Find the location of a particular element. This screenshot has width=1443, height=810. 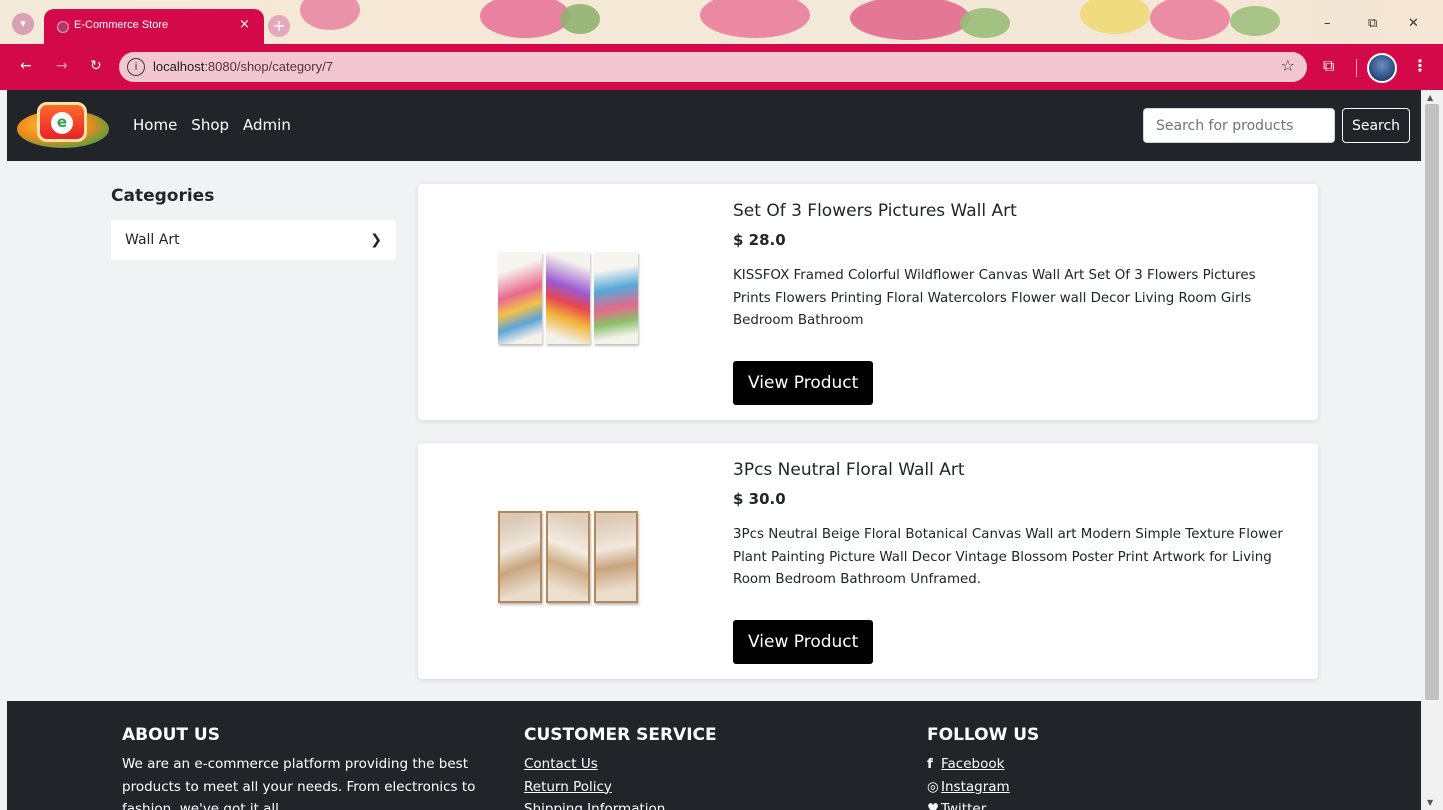

chevron-right-icon: ❯ is located at coordinates (376, 240).